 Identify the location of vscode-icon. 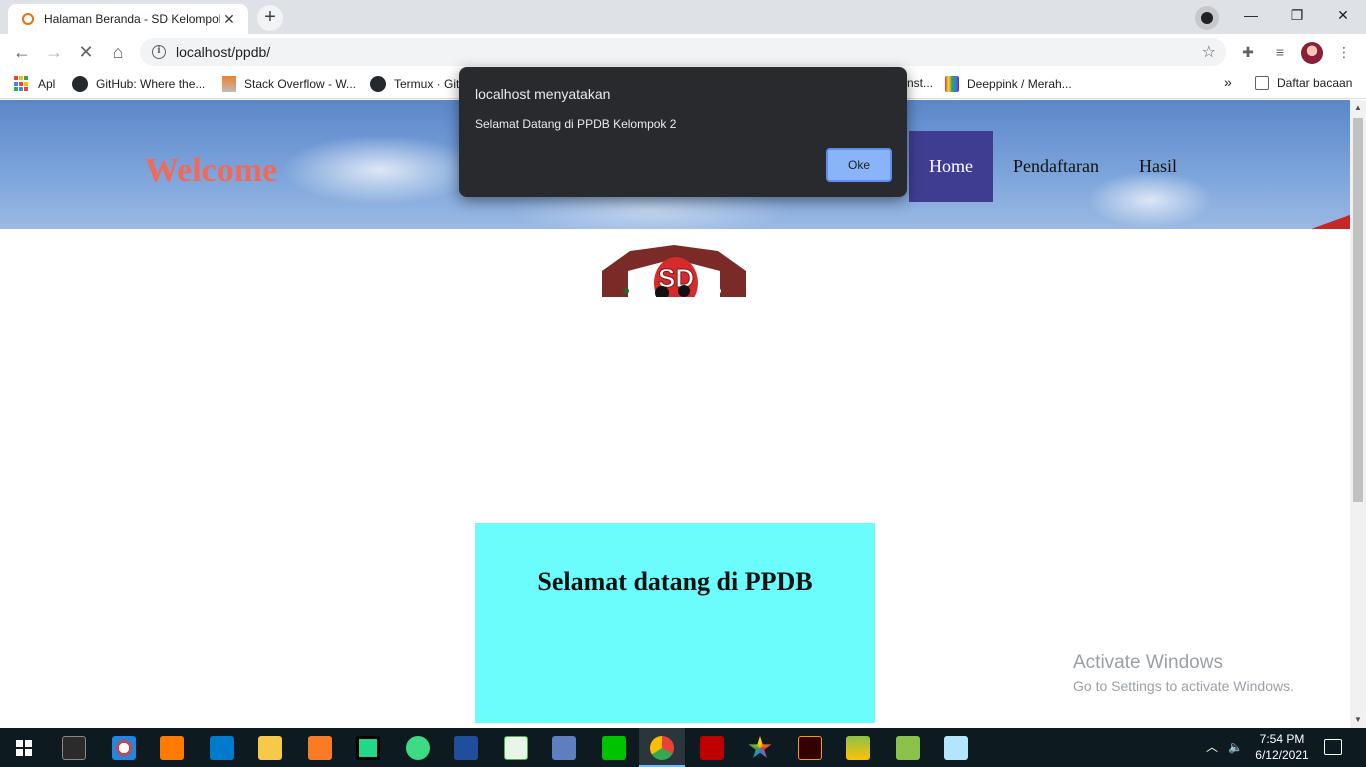
(222, 748).